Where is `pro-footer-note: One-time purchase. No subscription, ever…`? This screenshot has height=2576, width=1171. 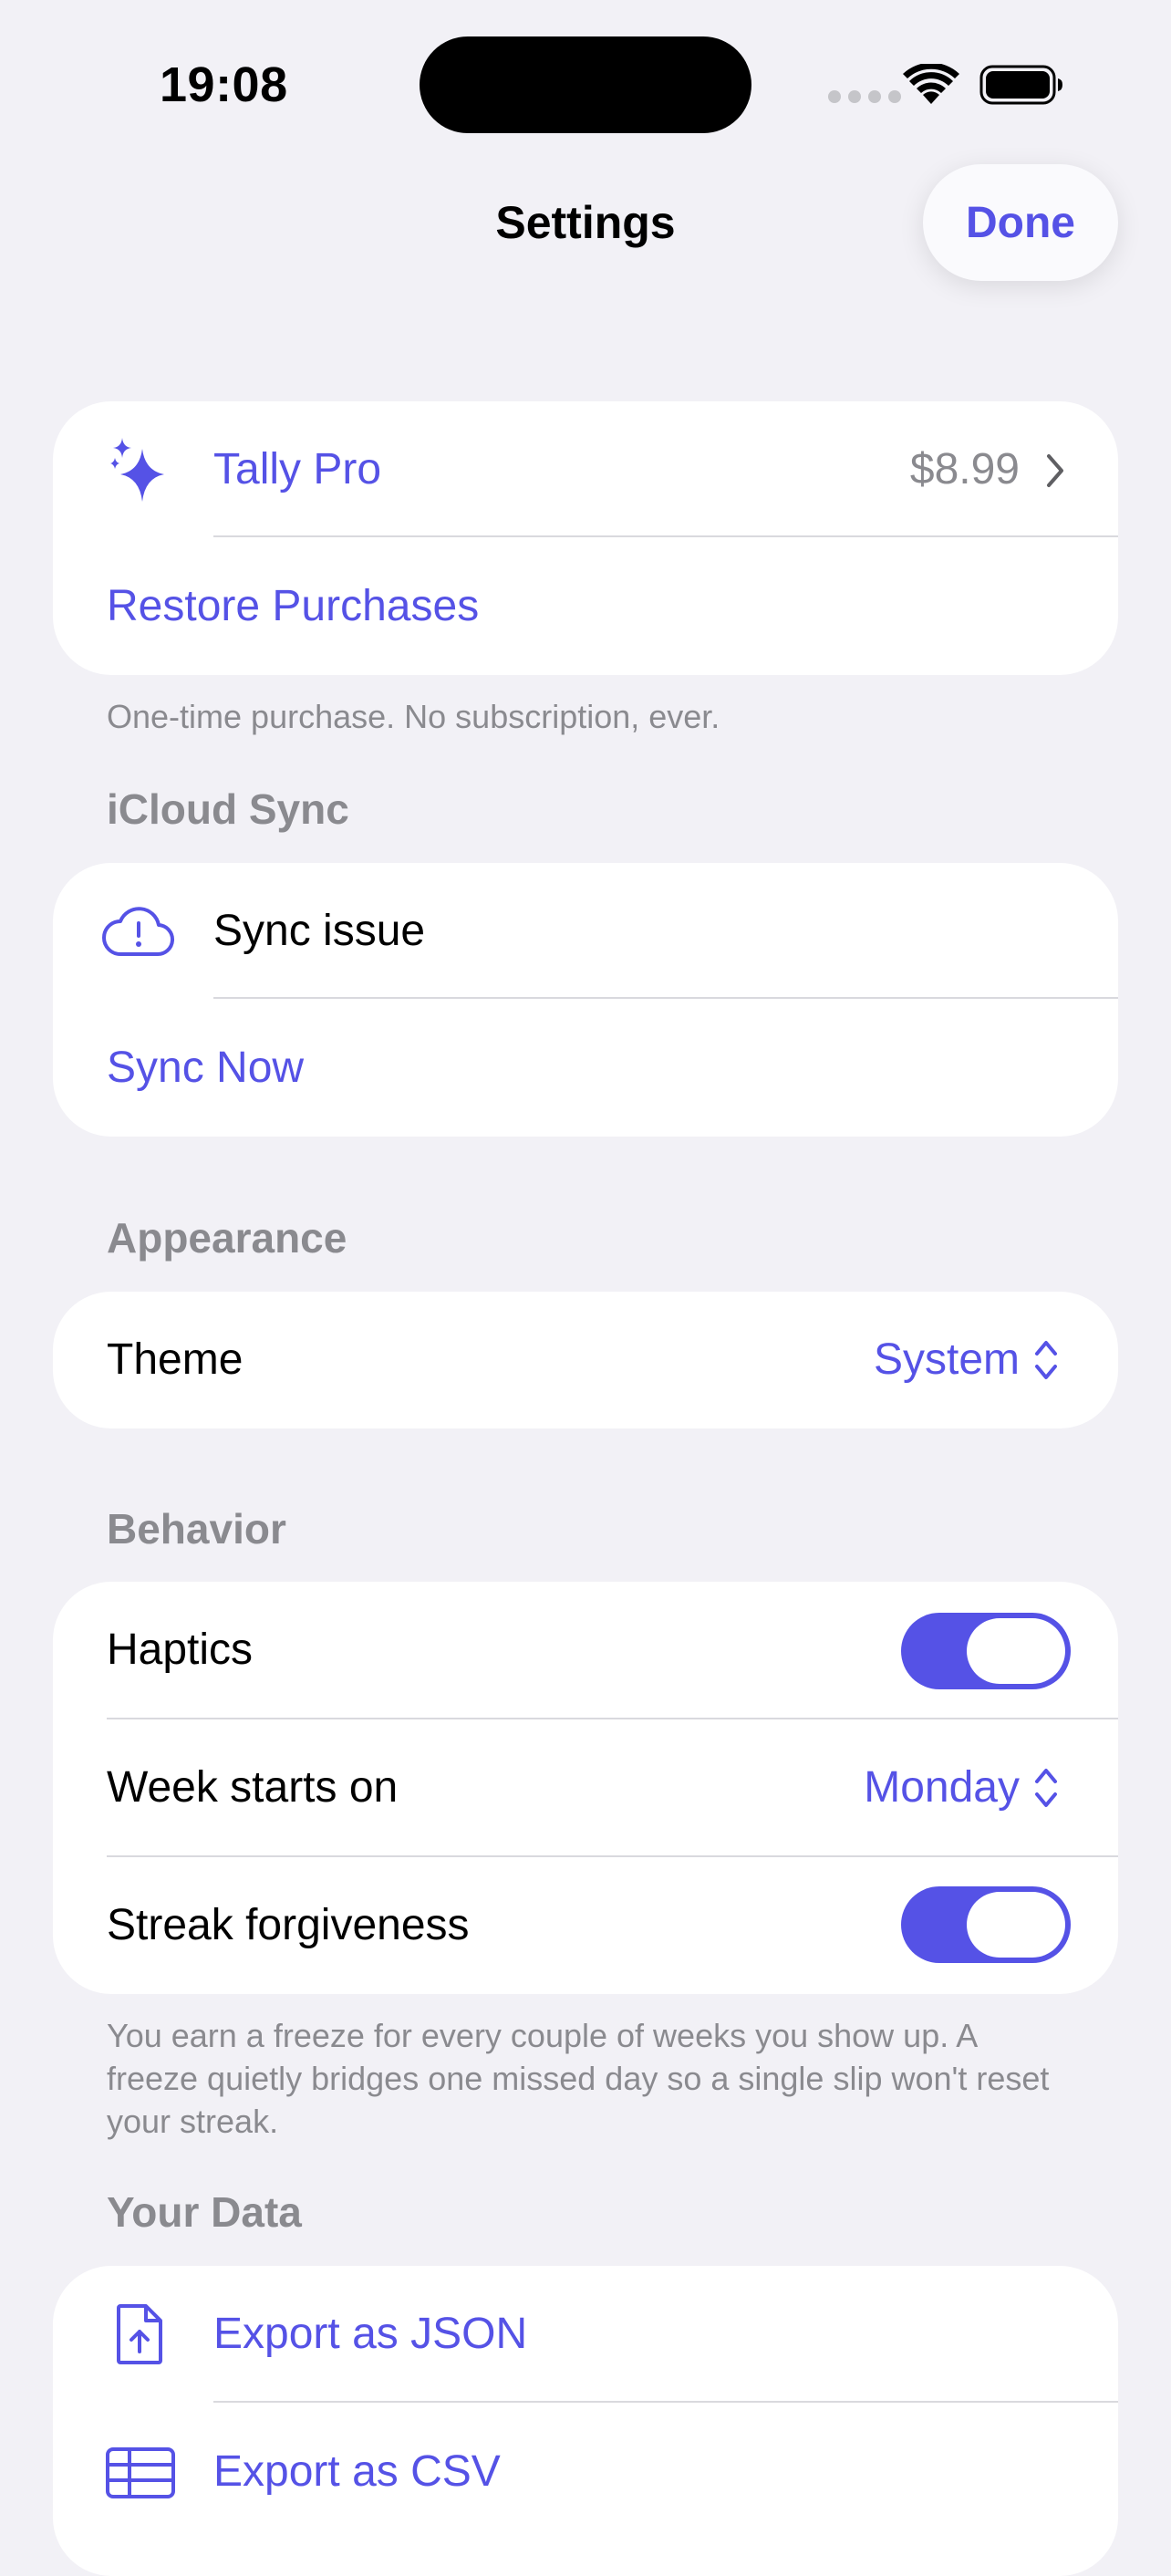
pro-footer-note: One-time purchase. No subscription, ever… is located at coordinates (413, 716).